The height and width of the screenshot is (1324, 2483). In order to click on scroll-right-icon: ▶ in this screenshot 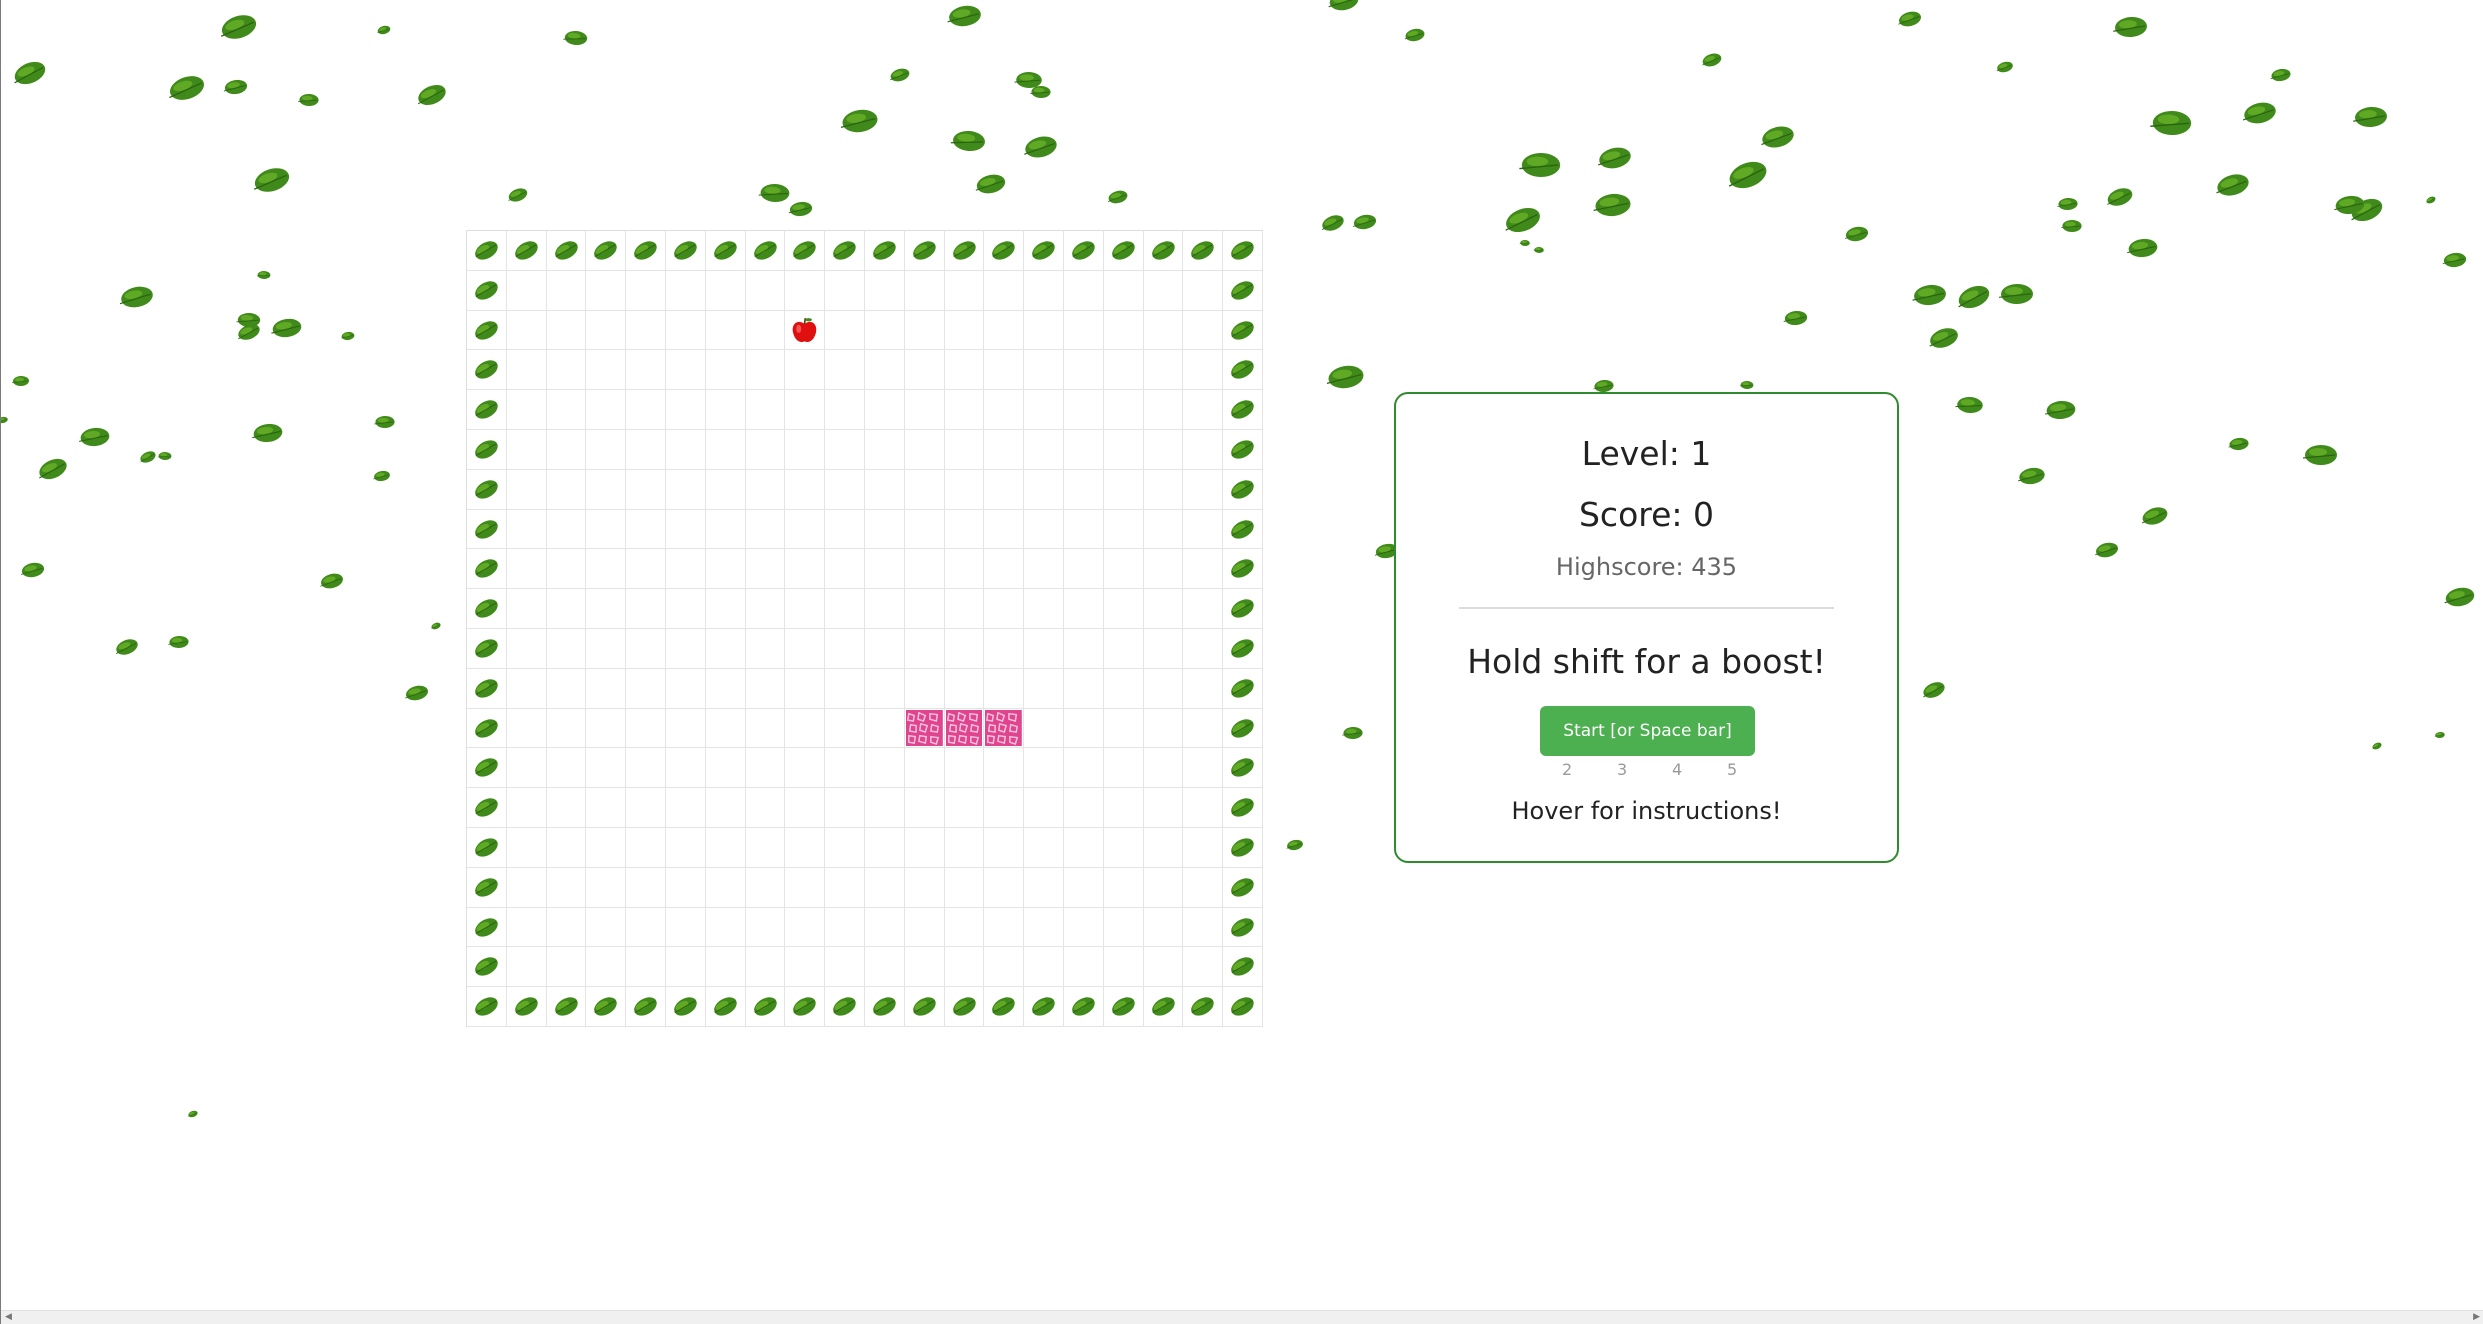, I will do `click(2476, 1317)`.